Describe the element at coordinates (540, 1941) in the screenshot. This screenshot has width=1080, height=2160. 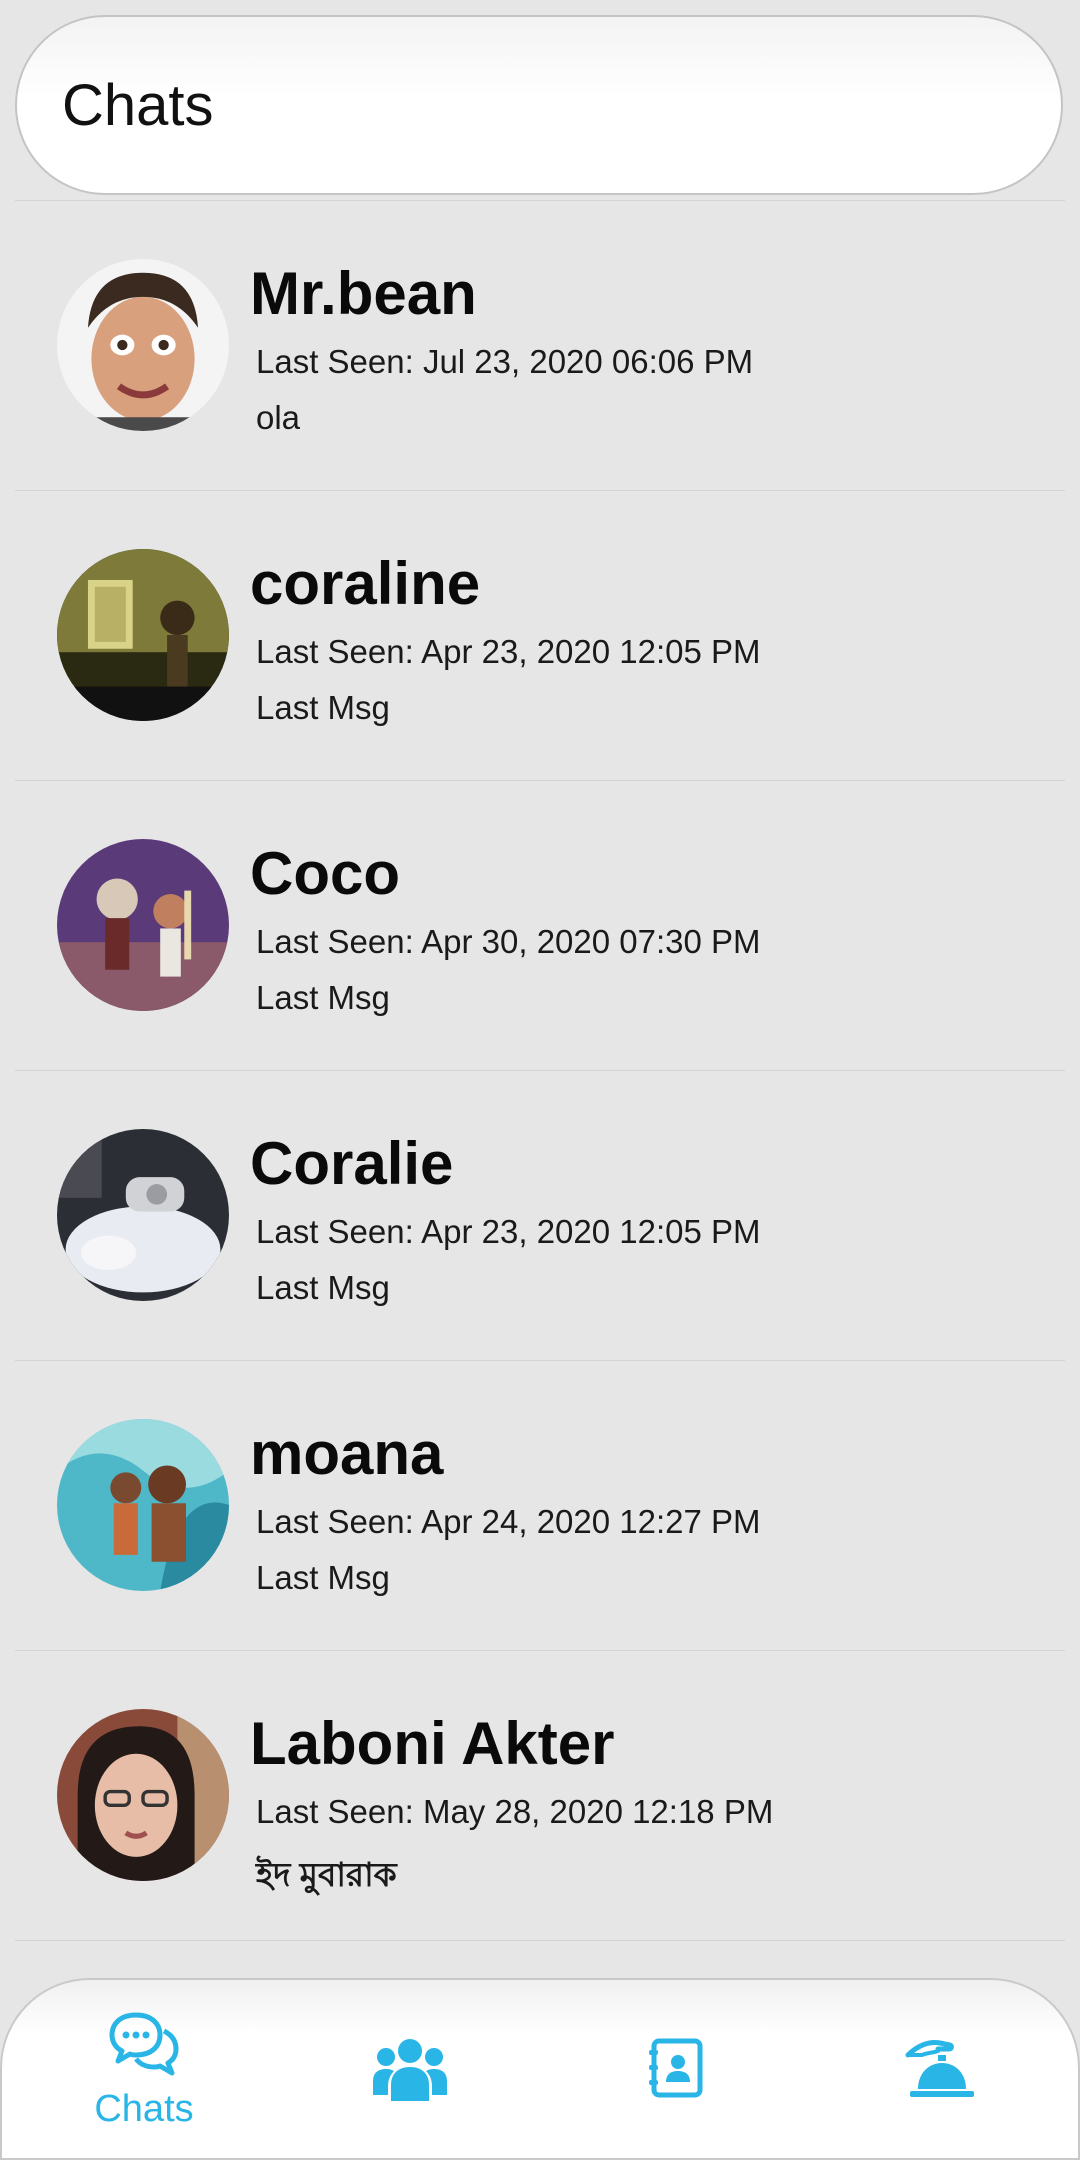
I see `list-end-divider` at that location.